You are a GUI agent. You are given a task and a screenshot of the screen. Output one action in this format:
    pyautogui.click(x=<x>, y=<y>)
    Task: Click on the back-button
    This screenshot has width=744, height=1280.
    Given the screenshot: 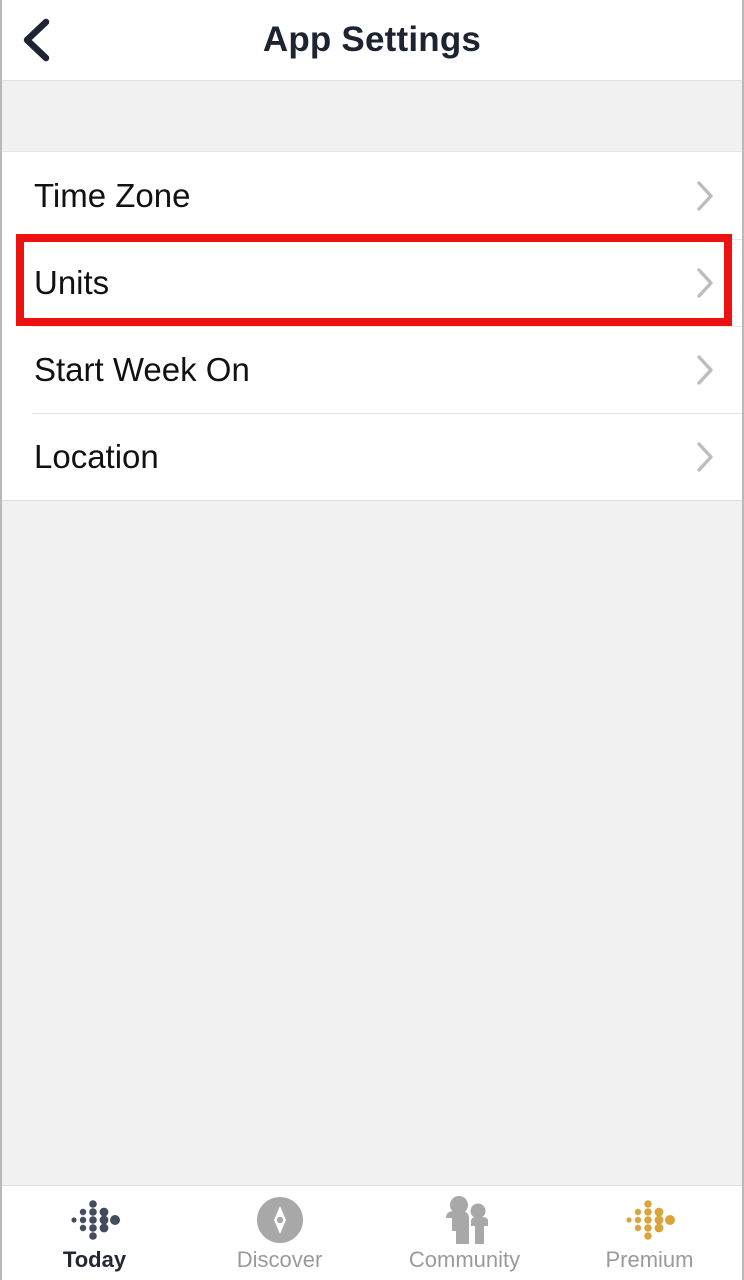 What is the action you would take?
    pyautogui.click(x=37, y=40)
    